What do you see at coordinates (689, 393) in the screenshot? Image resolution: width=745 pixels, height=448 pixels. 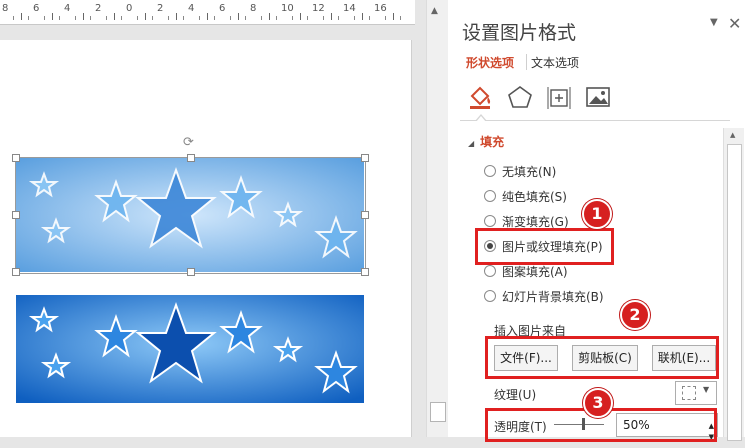 I see `texture-swatch-icon` at bounding box center [689, 393].